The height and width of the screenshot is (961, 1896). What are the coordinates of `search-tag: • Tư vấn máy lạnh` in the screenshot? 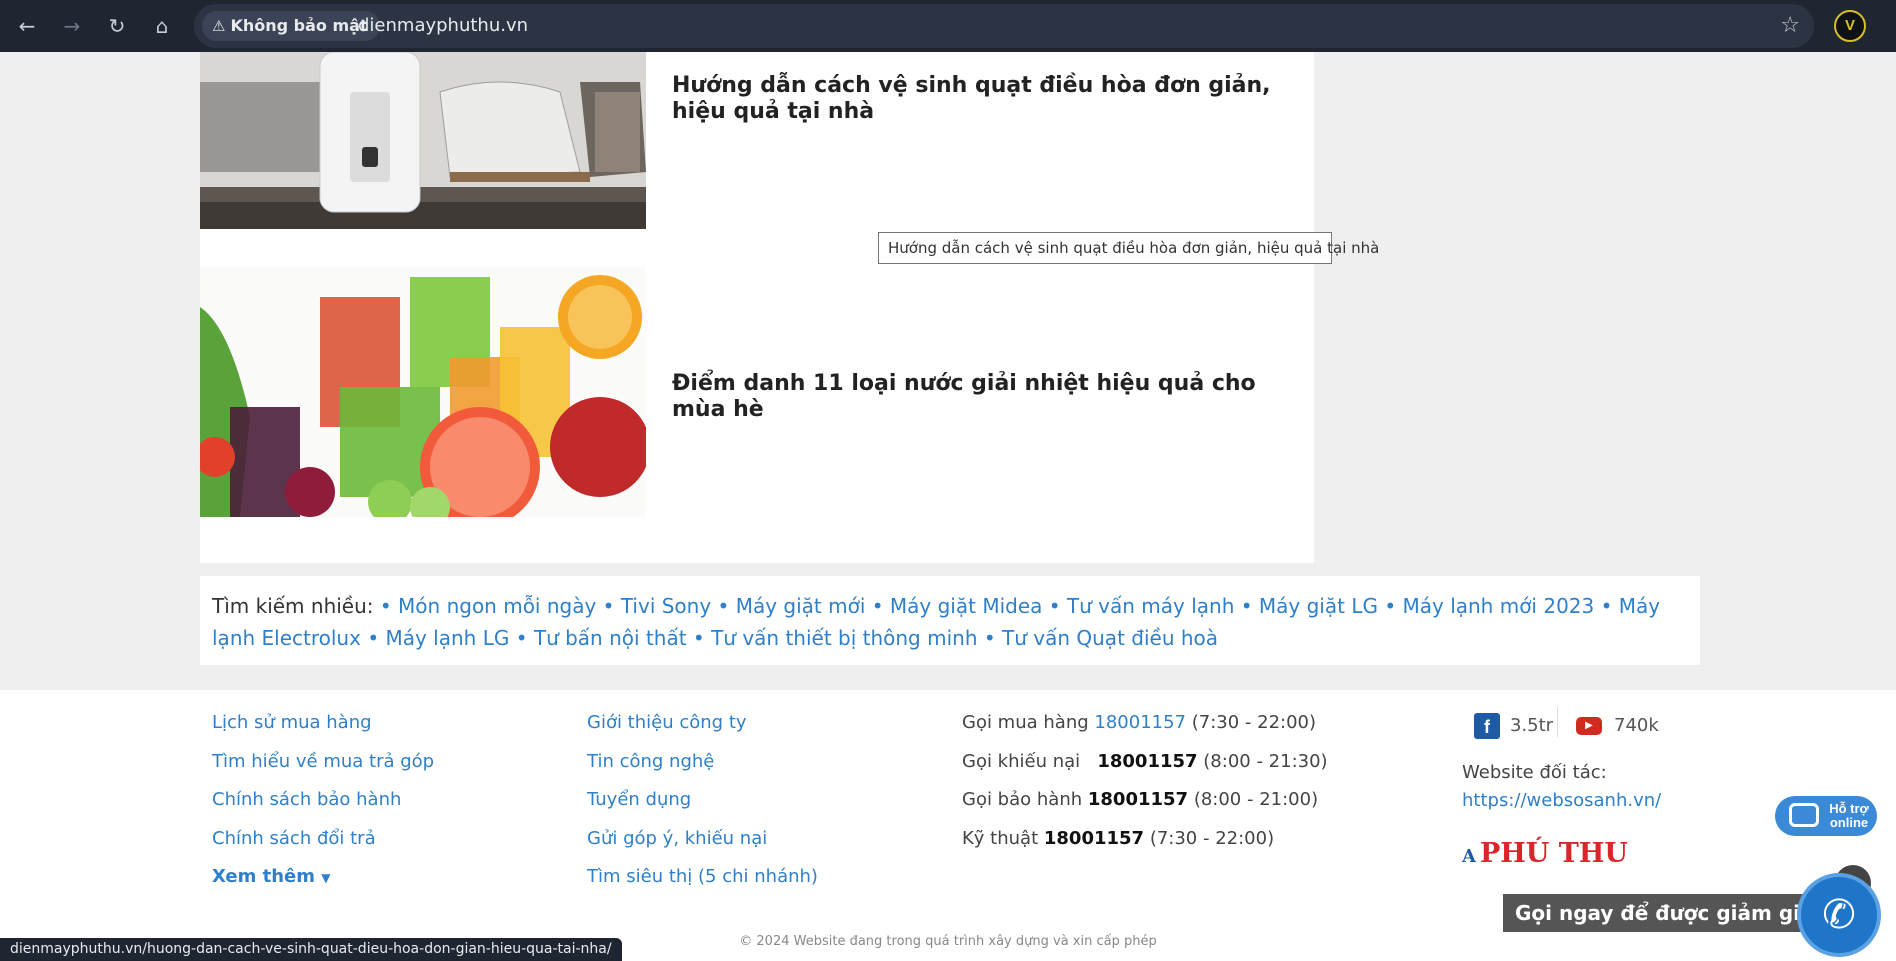 It's located at (1142, 606).